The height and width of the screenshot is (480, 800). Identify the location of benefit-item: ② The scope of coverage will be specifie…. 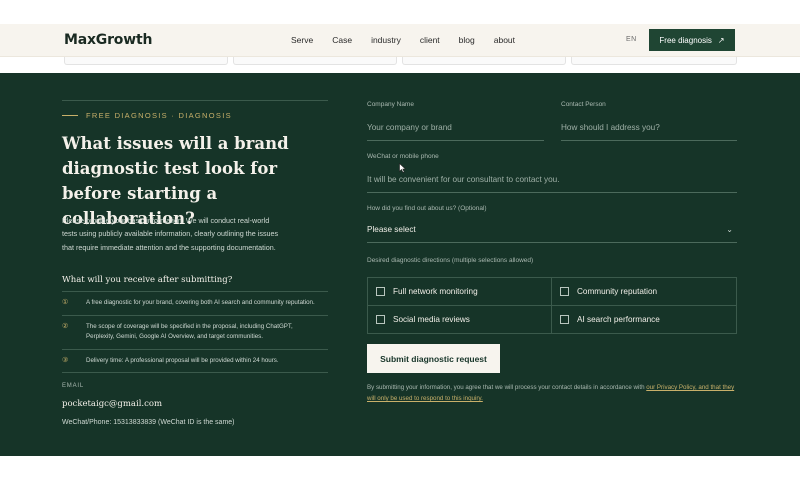
(195, 331).